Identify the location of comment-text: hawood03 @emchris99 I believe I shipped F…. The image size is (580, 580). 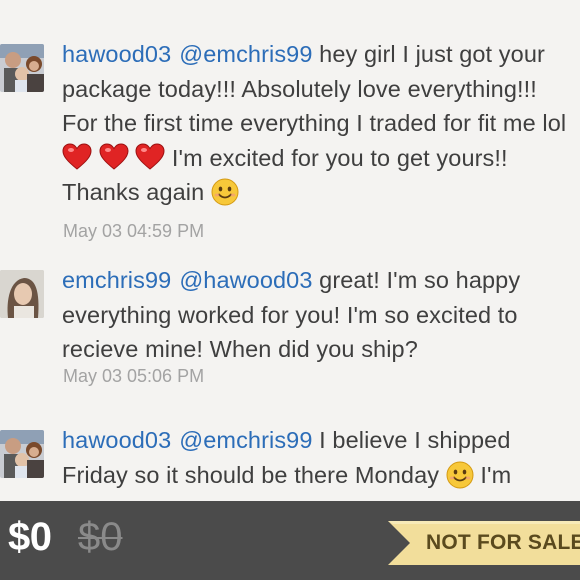
(317, 457).